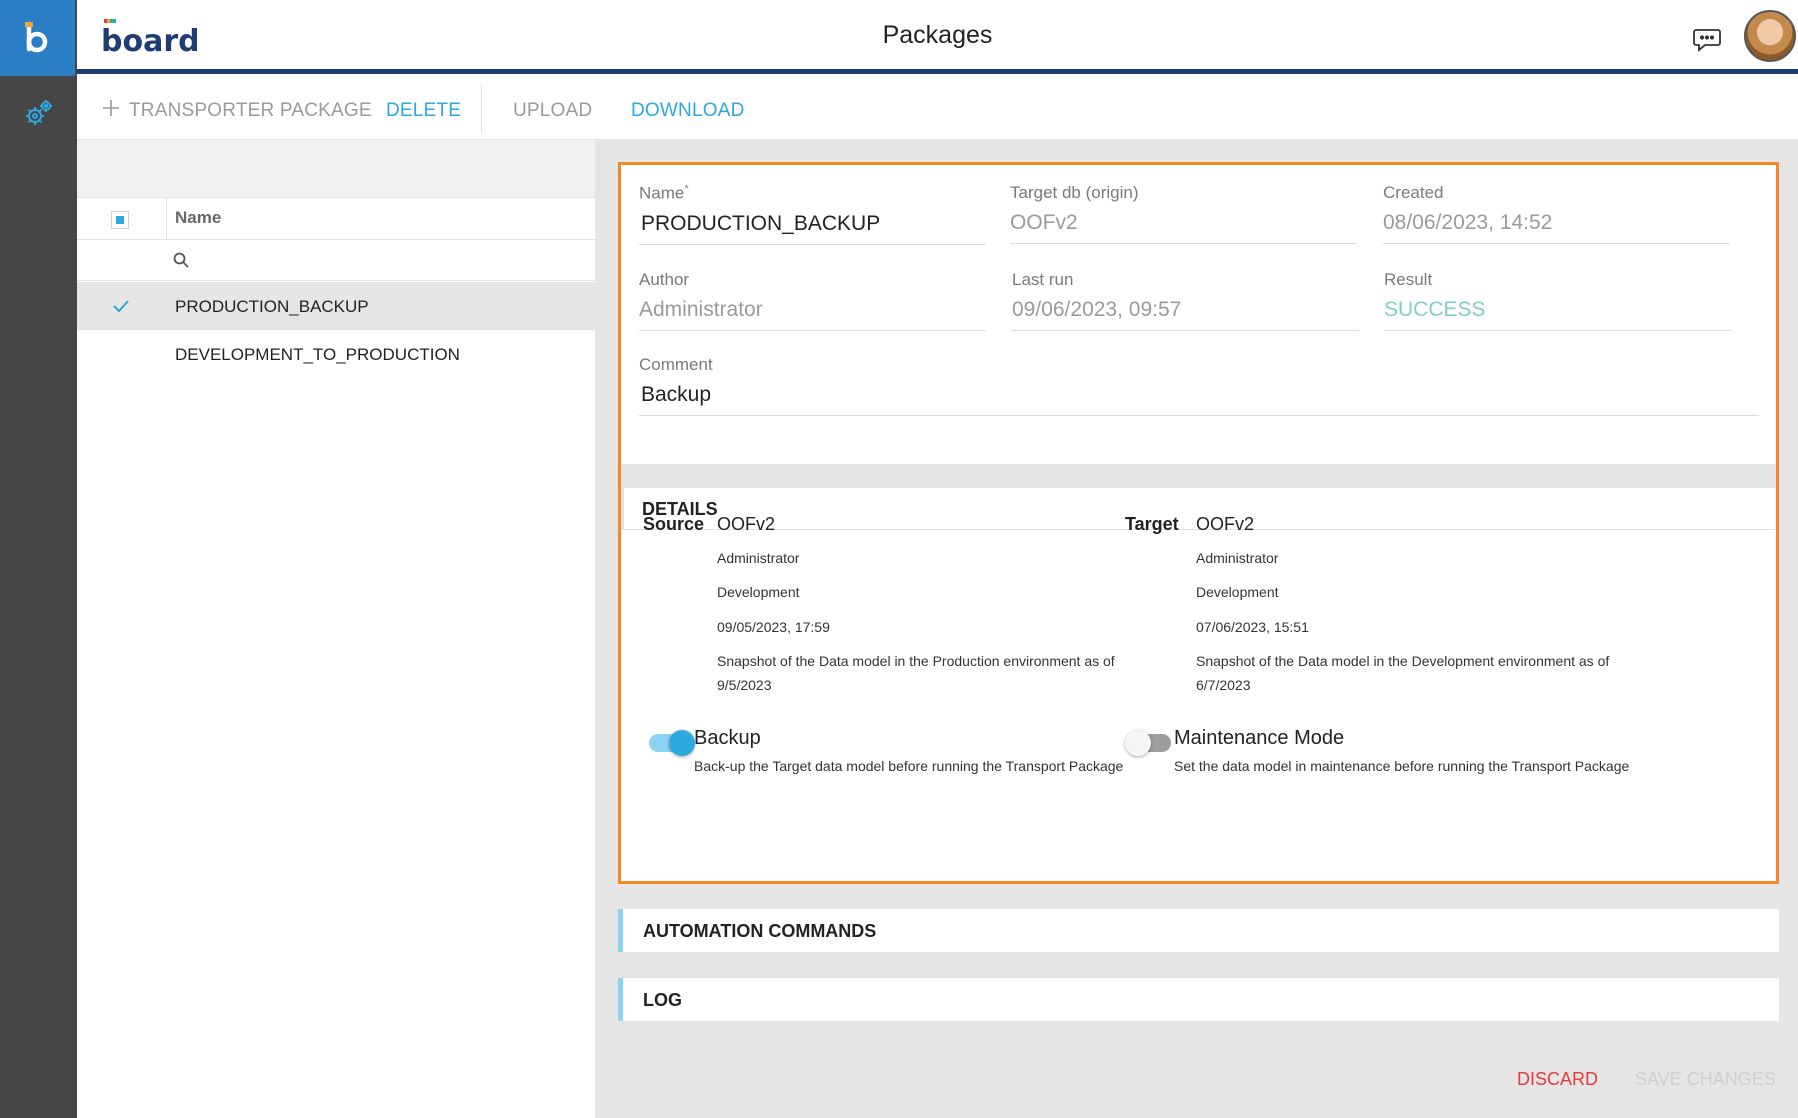  Describe the element at coordinates (1237, 558) in the screenshot. I see `target-user: Administrator` at that location.